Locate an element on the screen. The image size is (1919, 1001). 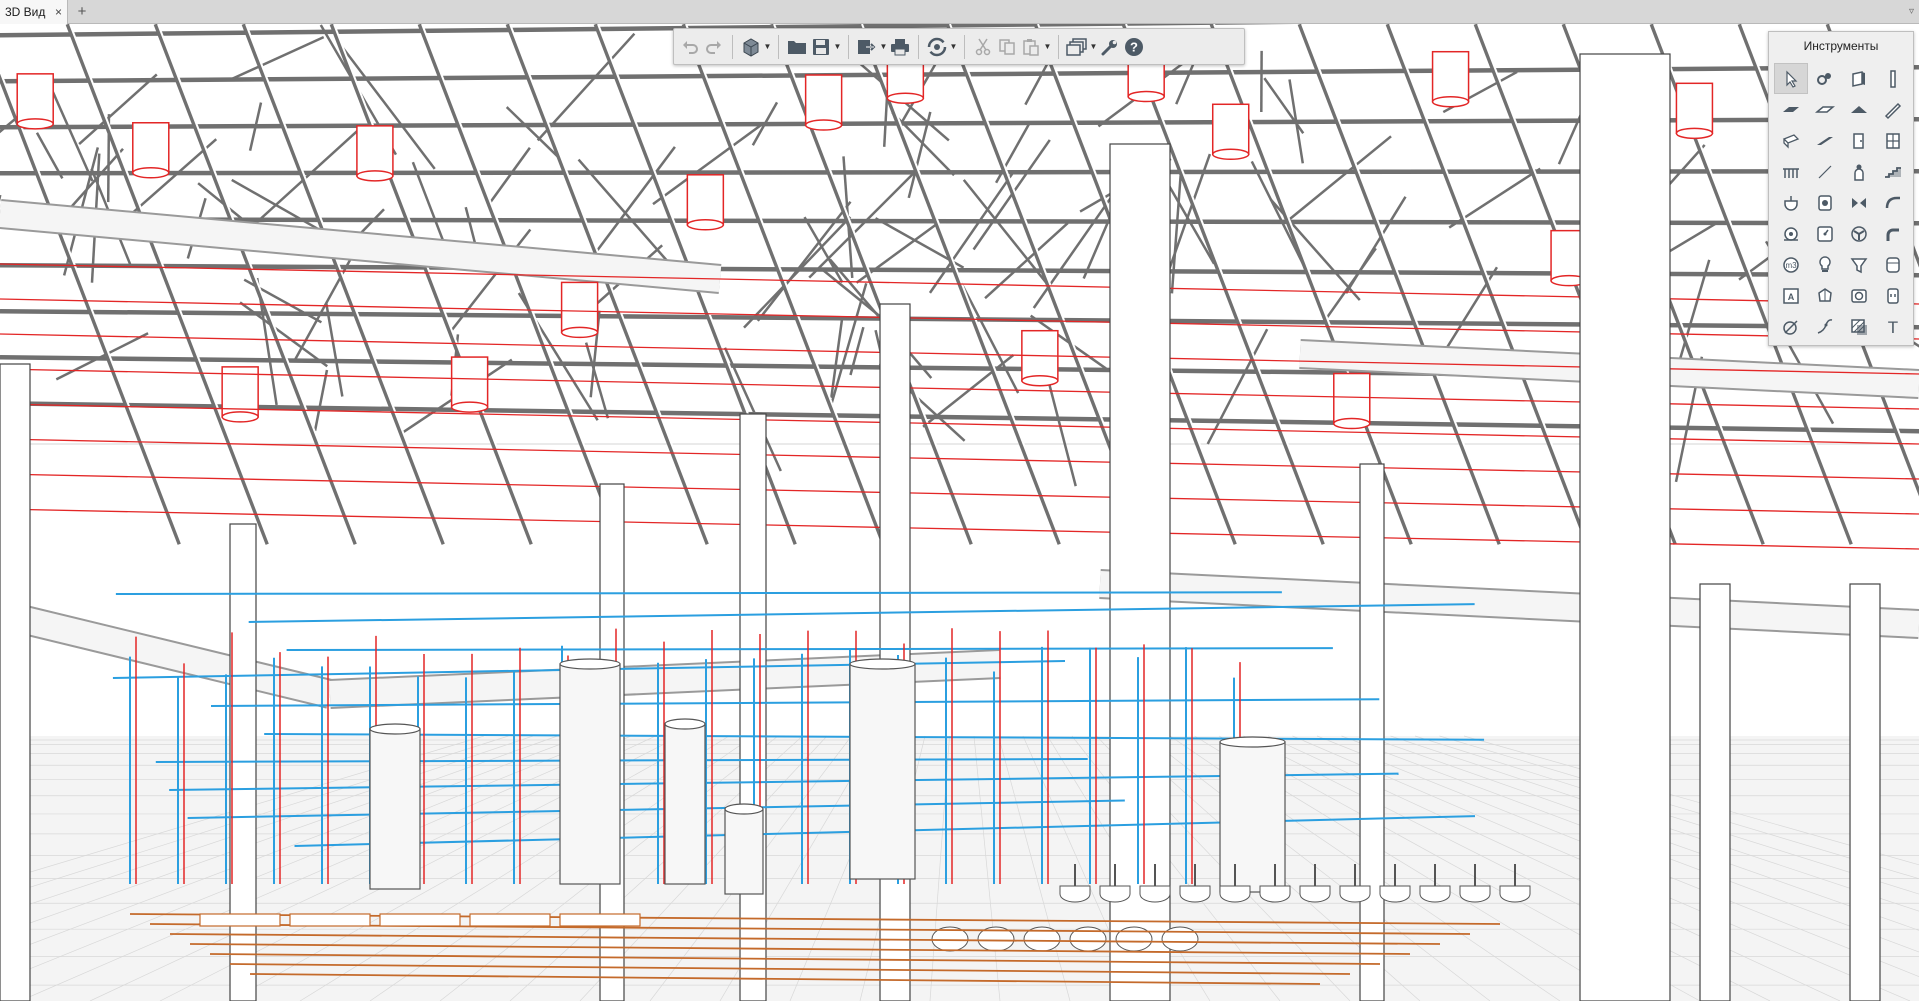
roof-girder is located at coordinates (168, 284).